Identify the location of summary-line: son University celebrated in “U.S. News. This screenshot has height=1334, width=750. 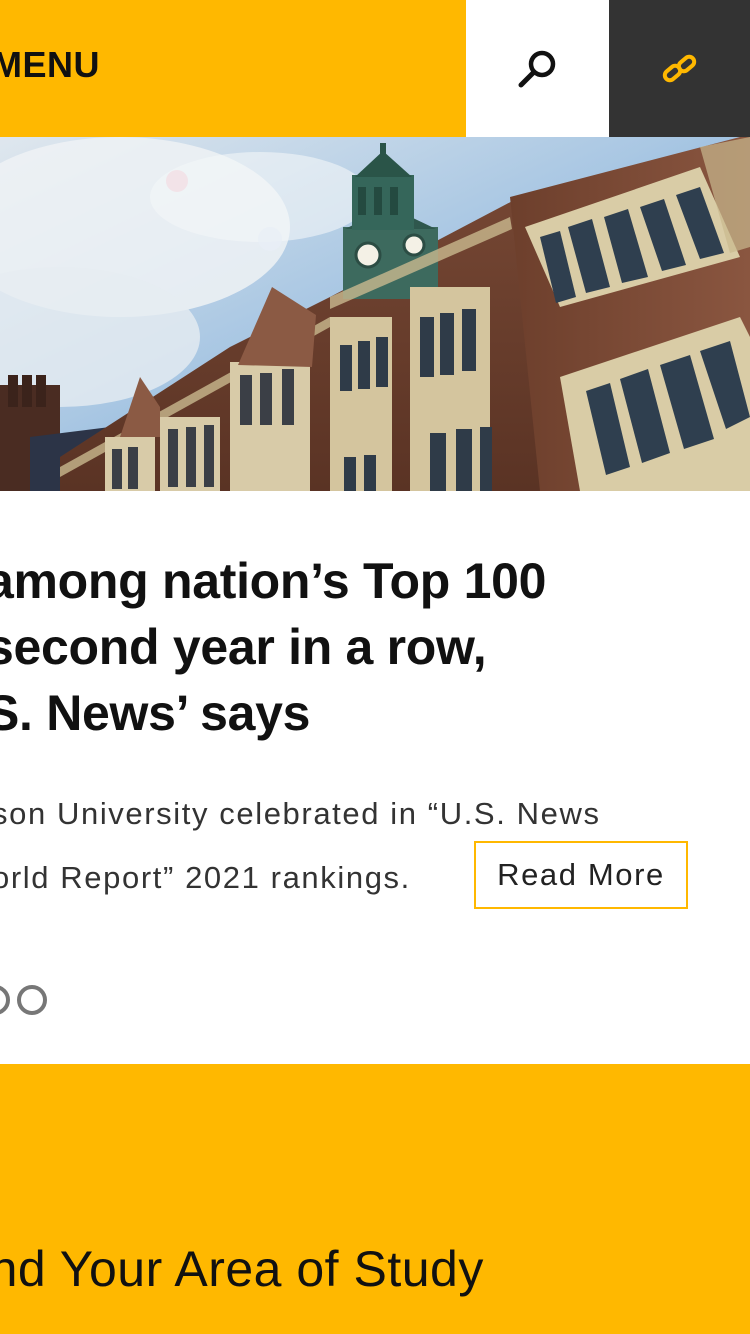
(300, 813).